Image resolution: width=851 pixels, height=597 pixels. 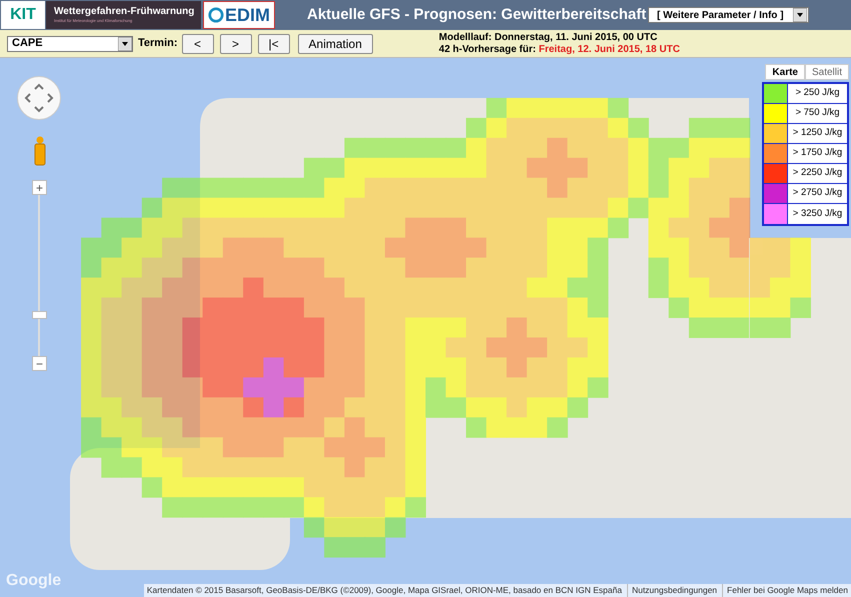 What do you see at coordinates (476, 14) in the screenshot?
I see `page-title: Aktuelle GFS - Prognosen: Gewitterbereitschaft` at bounding box center [476, 14].